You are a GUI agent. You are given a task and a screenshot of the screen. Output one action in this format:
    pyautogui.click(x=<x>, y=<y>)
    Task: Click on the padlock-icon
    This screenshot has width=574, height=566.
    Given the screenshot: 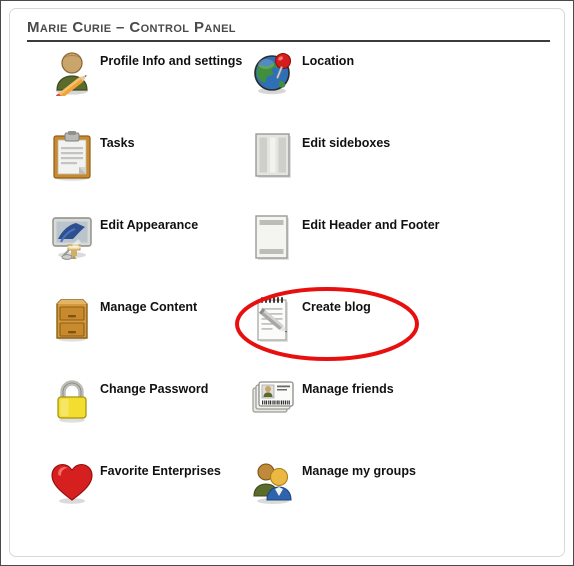 What is the action you would take?
    pyautogui.click(x=72, y=400)
    